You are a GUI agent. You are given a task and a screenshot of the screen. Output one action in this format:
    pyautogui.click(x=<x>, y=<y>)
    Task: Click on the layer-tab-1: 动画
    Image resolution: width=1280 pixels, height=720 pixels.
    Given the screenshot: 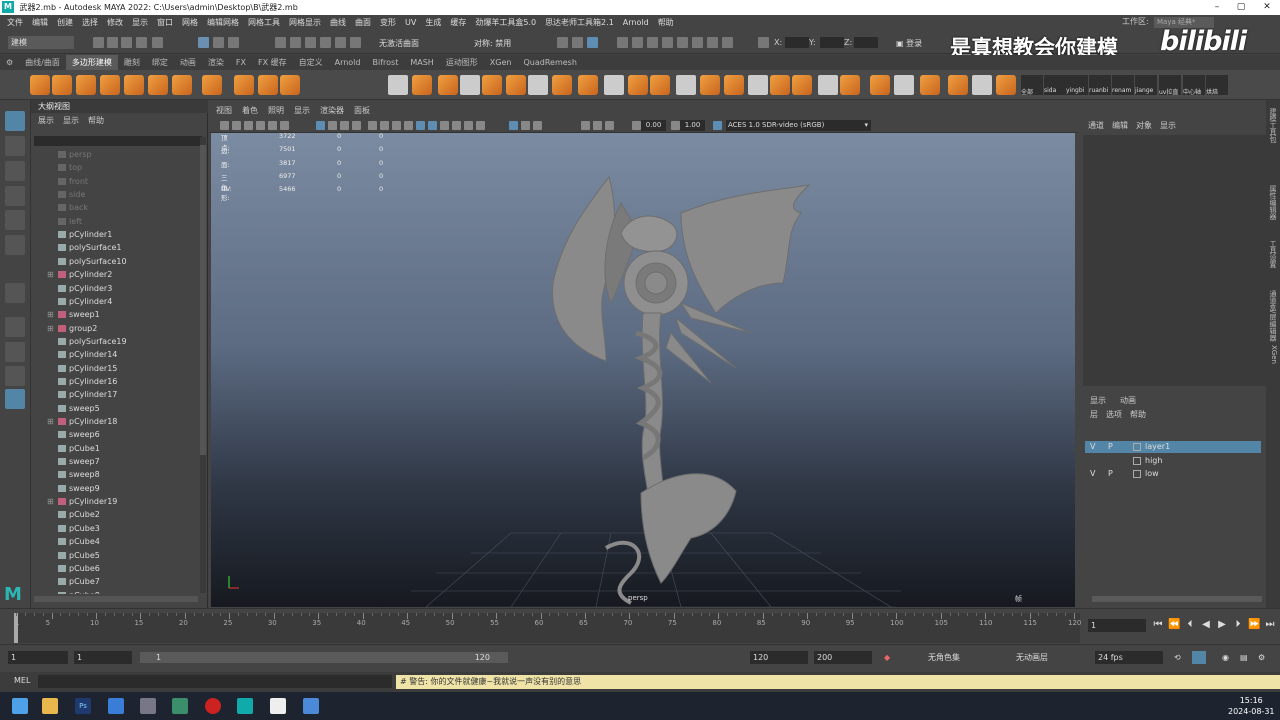 What is the action you would take?
    pyautogui.click(x=1128, y=400)
    